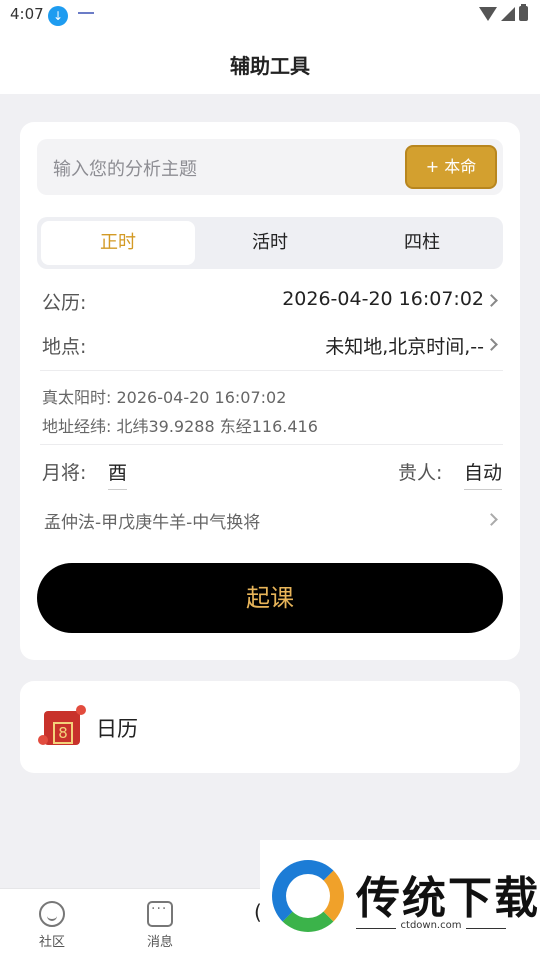  Describe the element at coordinates (270, 598) in the screenshot. I see `start-button: 起课` at that location.